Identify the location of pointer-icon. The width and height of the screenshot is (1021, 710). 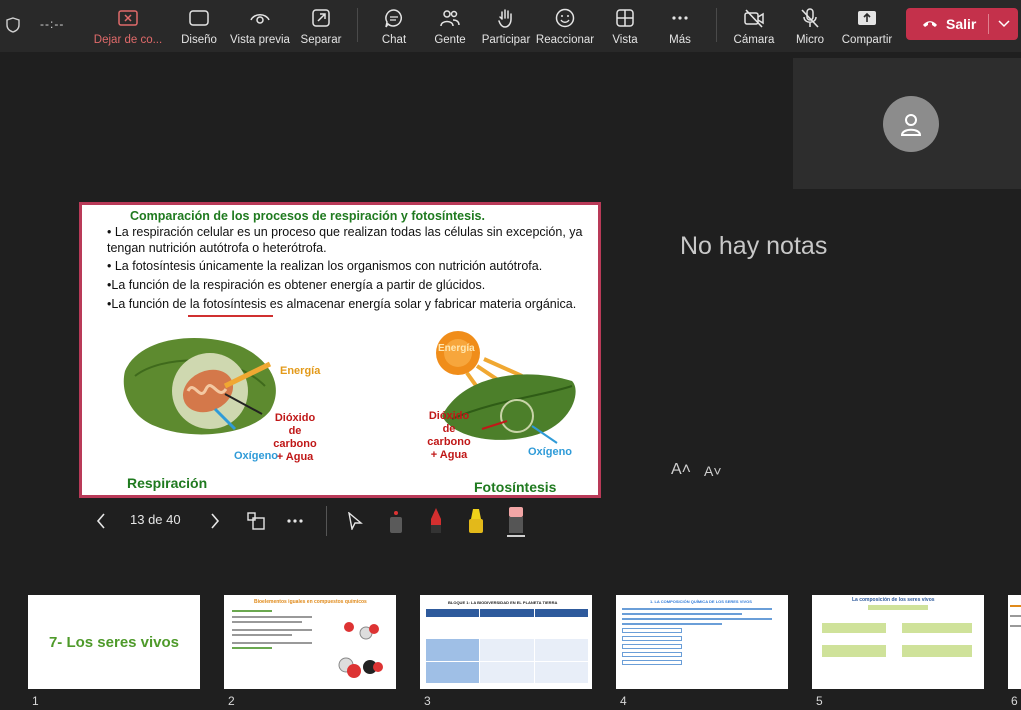
(355, 521).